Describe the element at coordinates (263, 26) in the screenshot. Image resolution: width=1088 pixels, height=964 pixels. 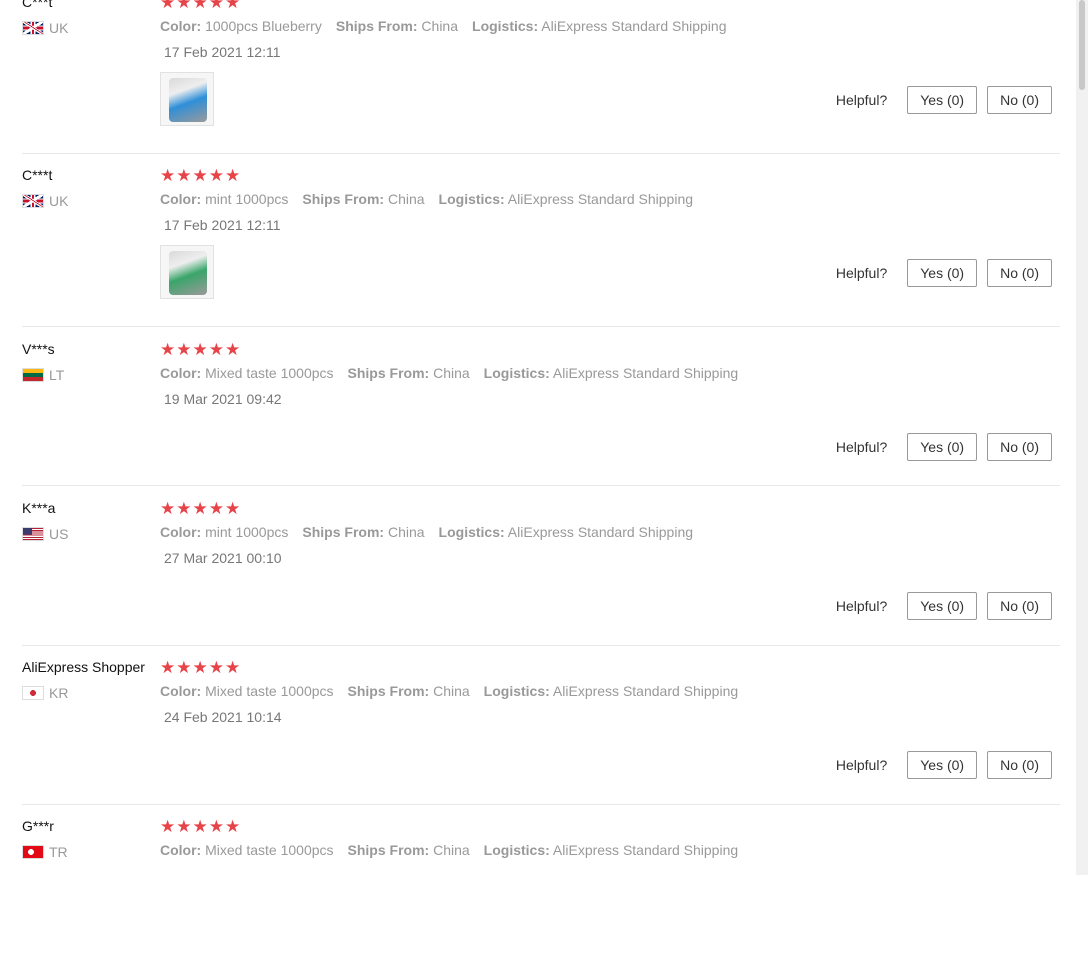
I see `color-value: 1000pcs Blueberry` at that location.